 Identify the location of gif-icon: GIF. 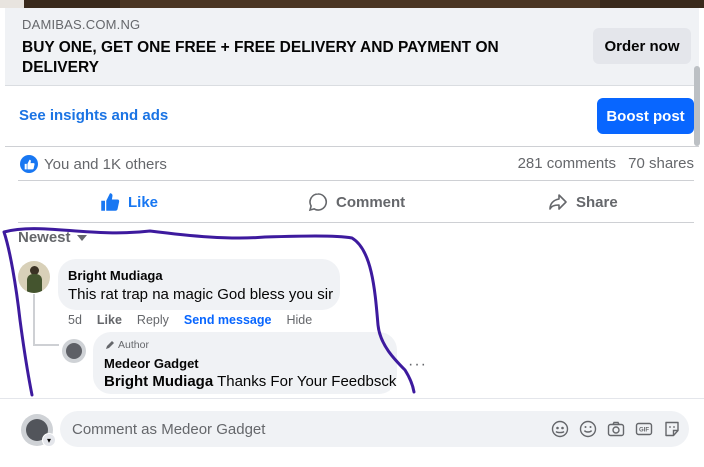
(644, 429).